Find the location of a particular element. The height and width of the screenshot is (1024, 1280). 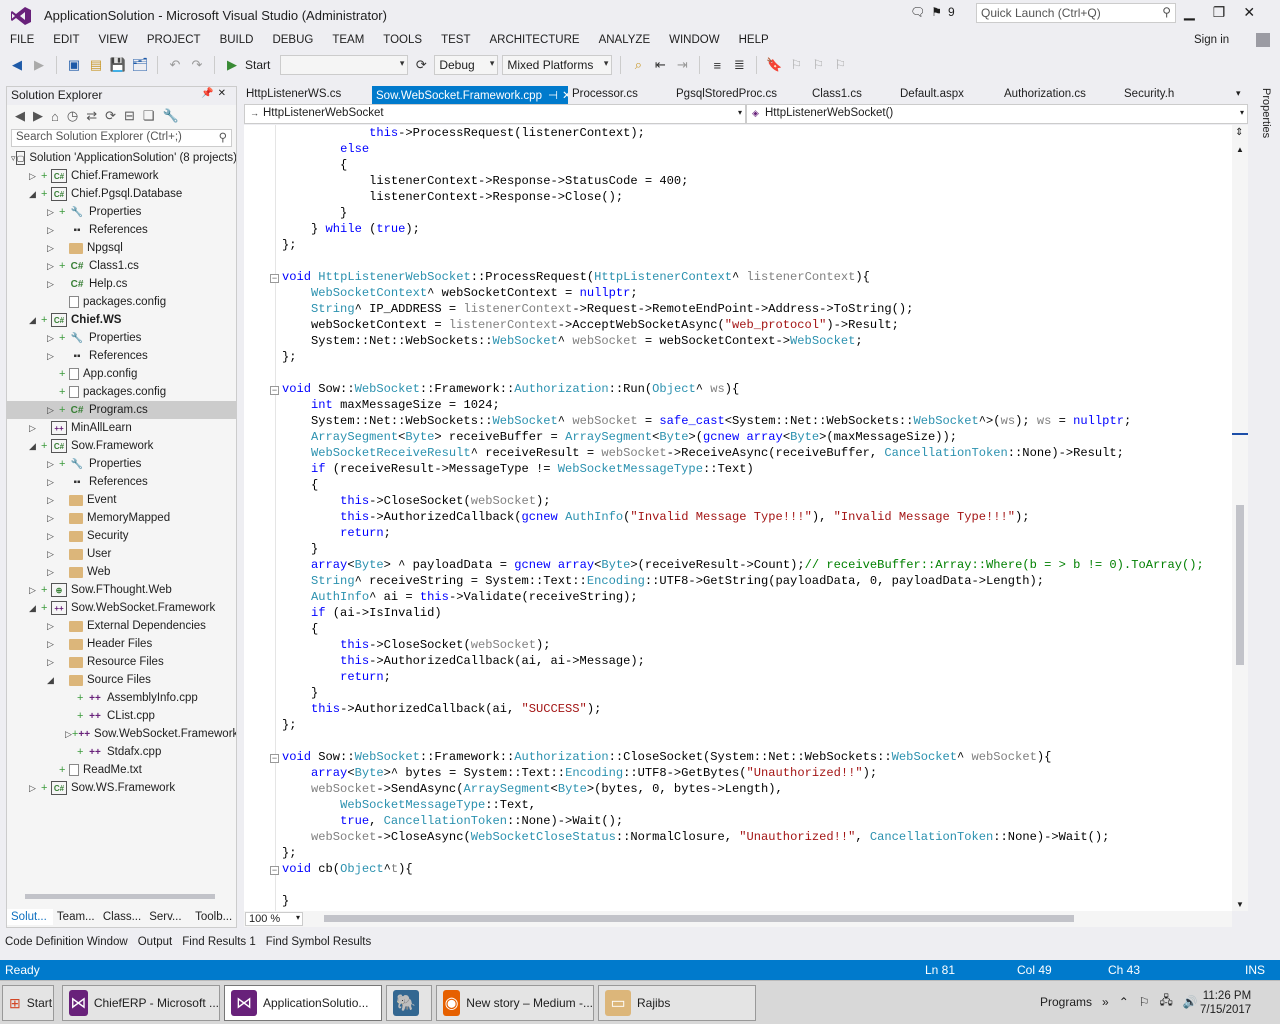

minimize-button: ▁ is located at coordinates (1189, 12).